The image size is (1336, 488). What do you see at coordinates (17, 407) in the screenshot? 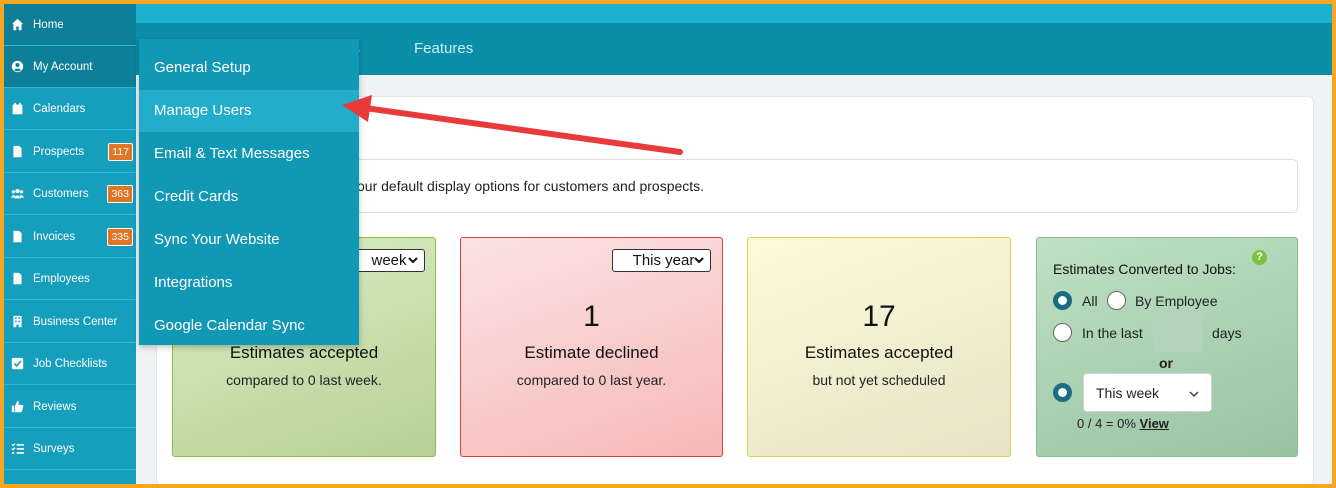
I see `thumbs-up-icon` at bounding box center [17, 407].